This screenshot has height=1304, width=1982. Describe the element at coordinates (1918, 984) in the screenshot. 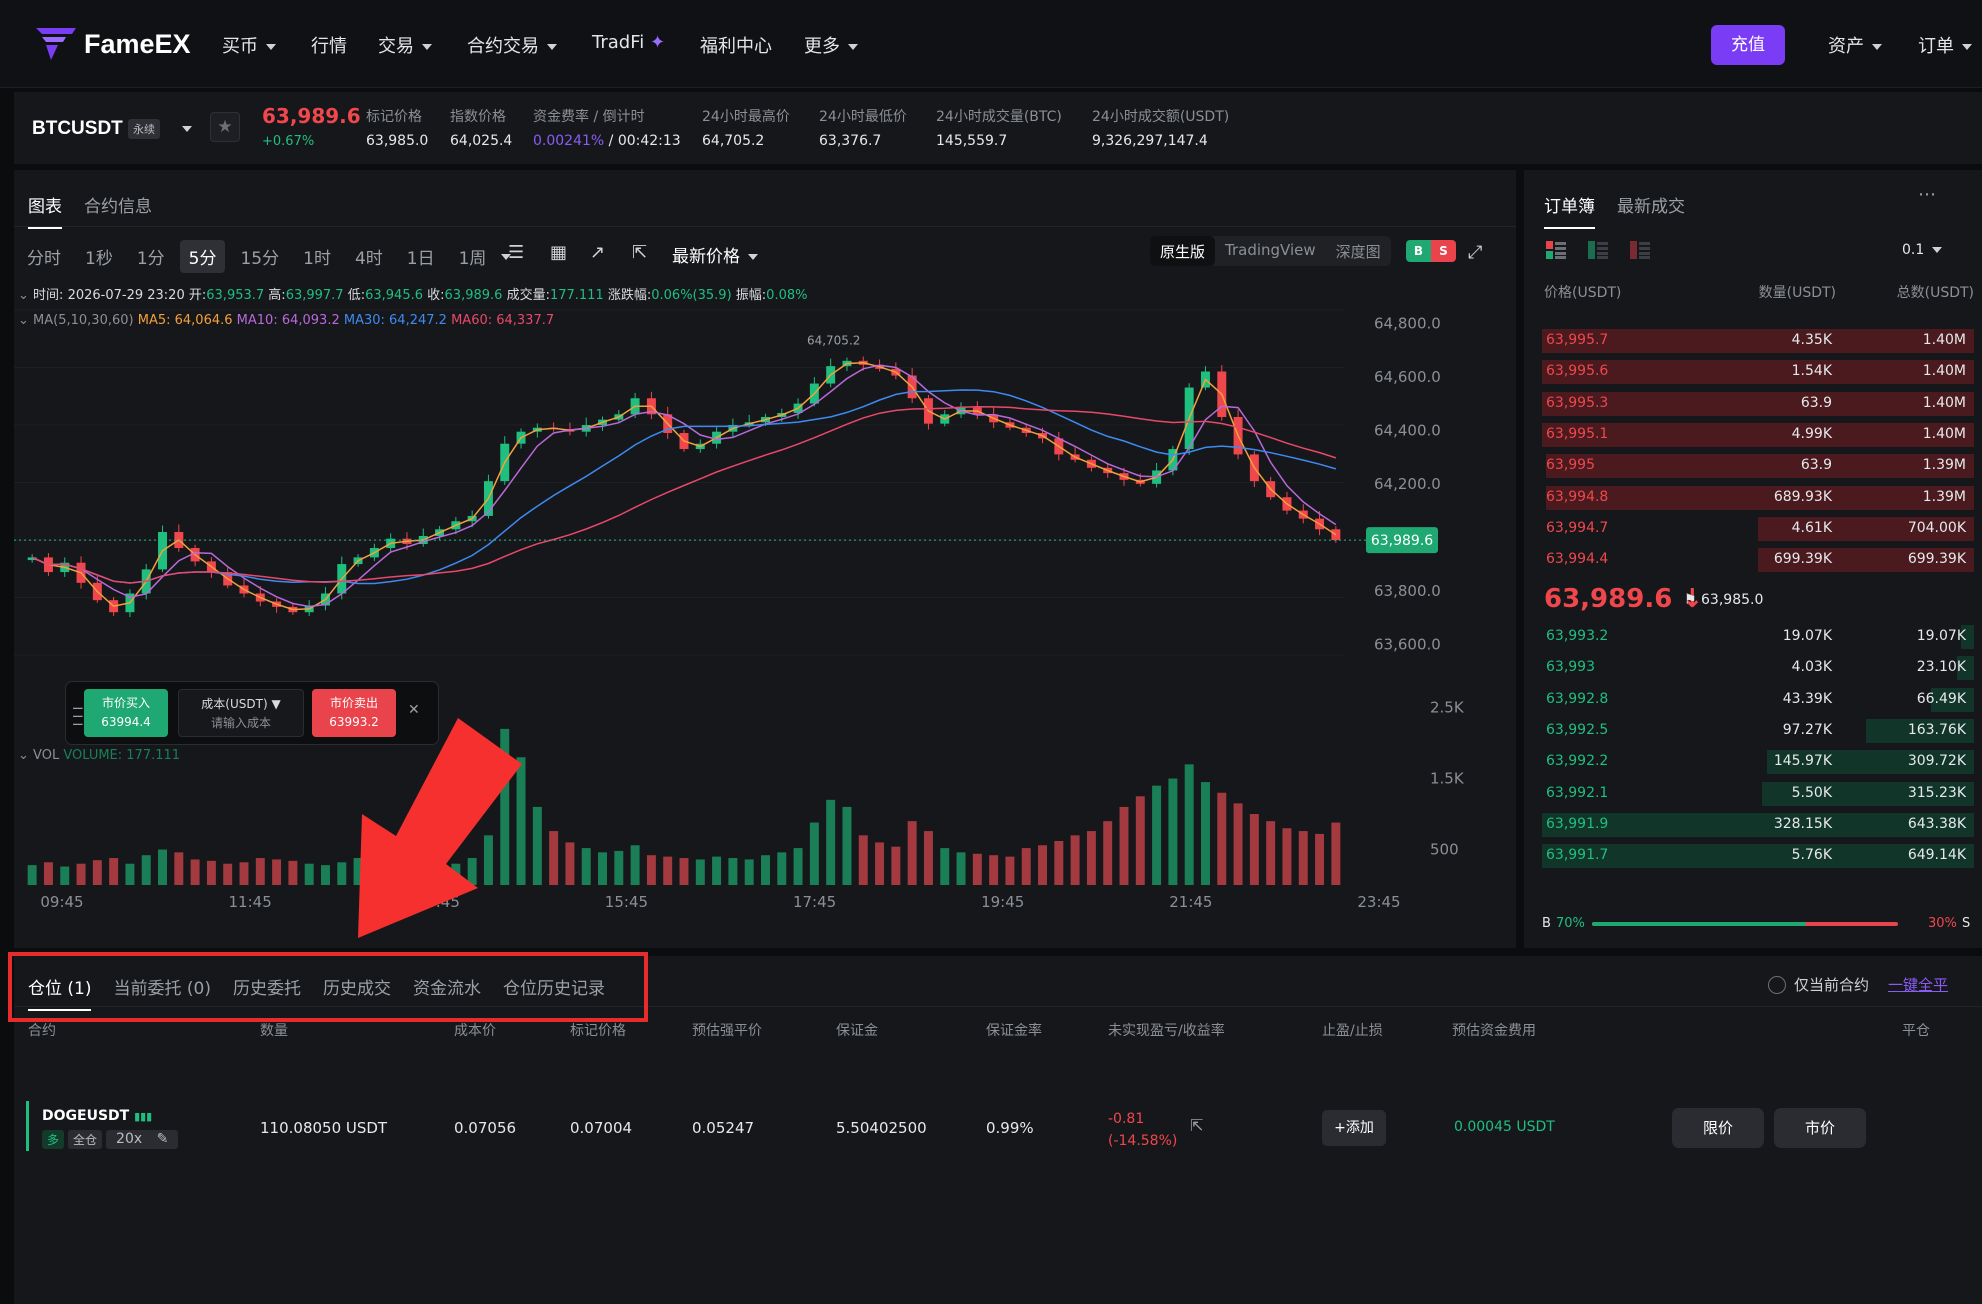

I see `close-all-link: 一键全平` at that location.